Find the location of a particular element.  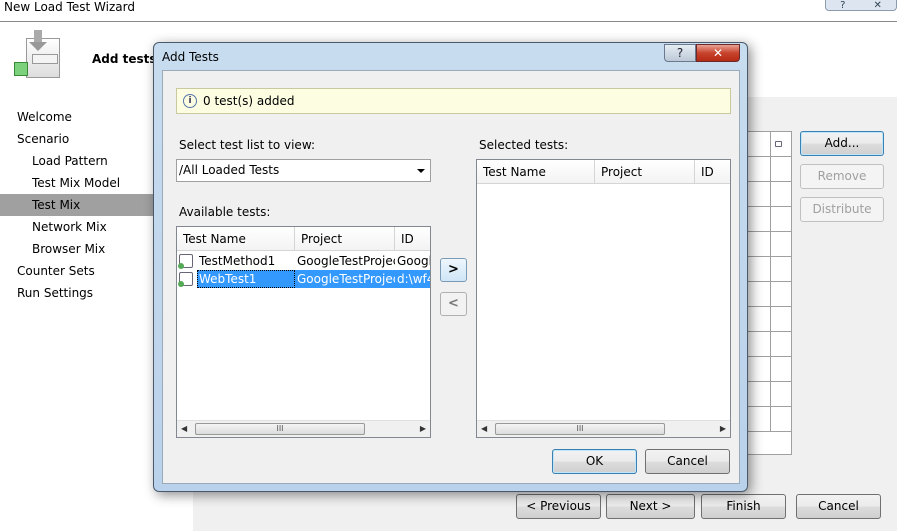

remove-selected-button: < is located at coordinates (453, 304).